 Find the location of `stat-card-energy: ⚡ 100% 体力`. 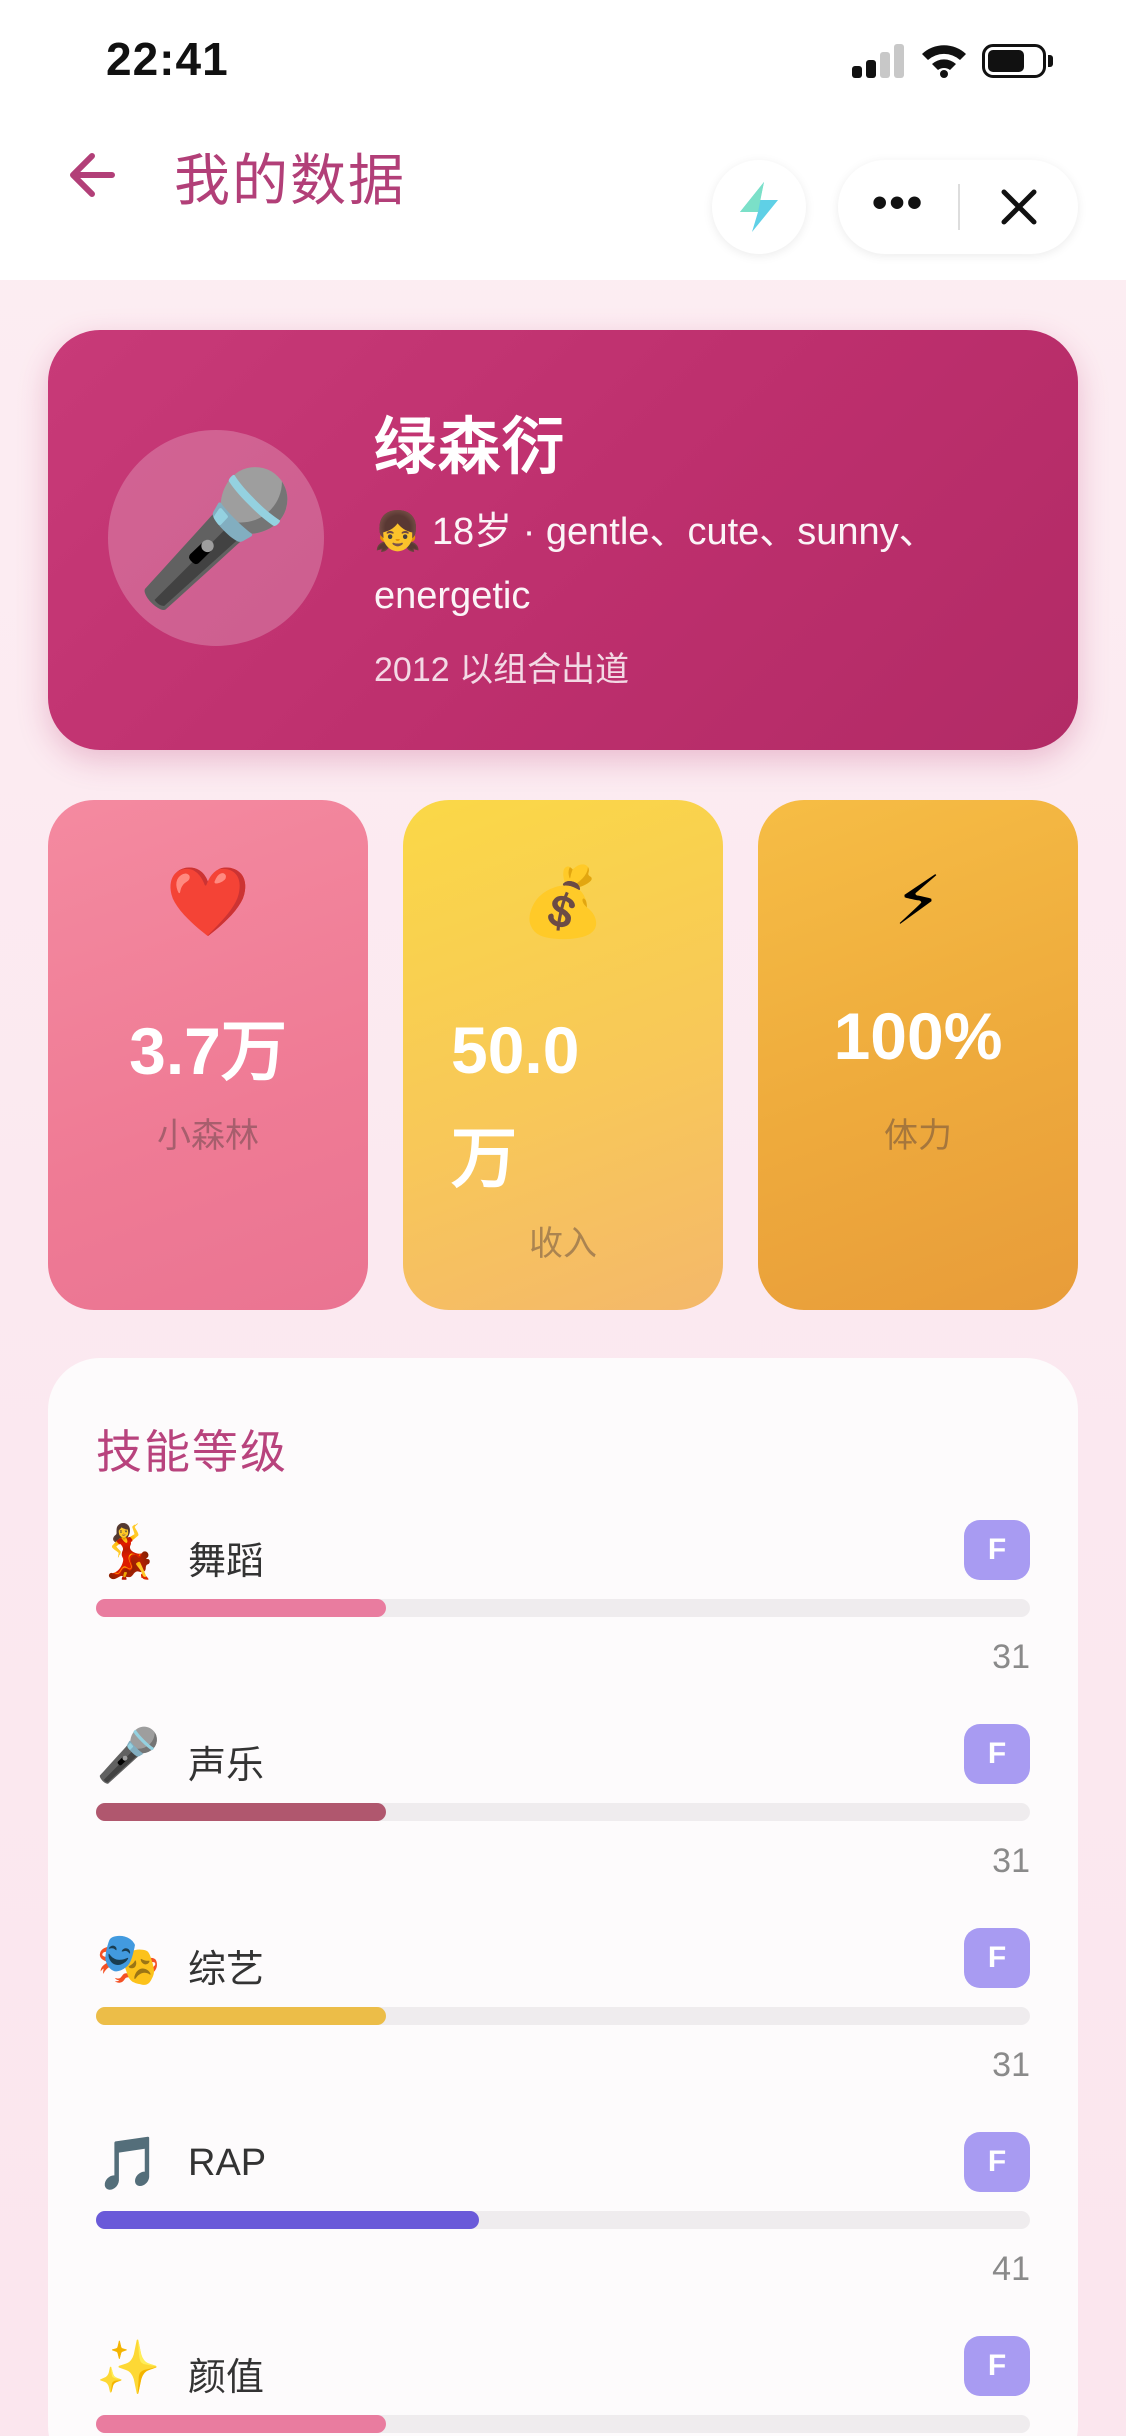

stat-card-energy: ⚡ 100% 体力 is located at coordinates (918, 1055).